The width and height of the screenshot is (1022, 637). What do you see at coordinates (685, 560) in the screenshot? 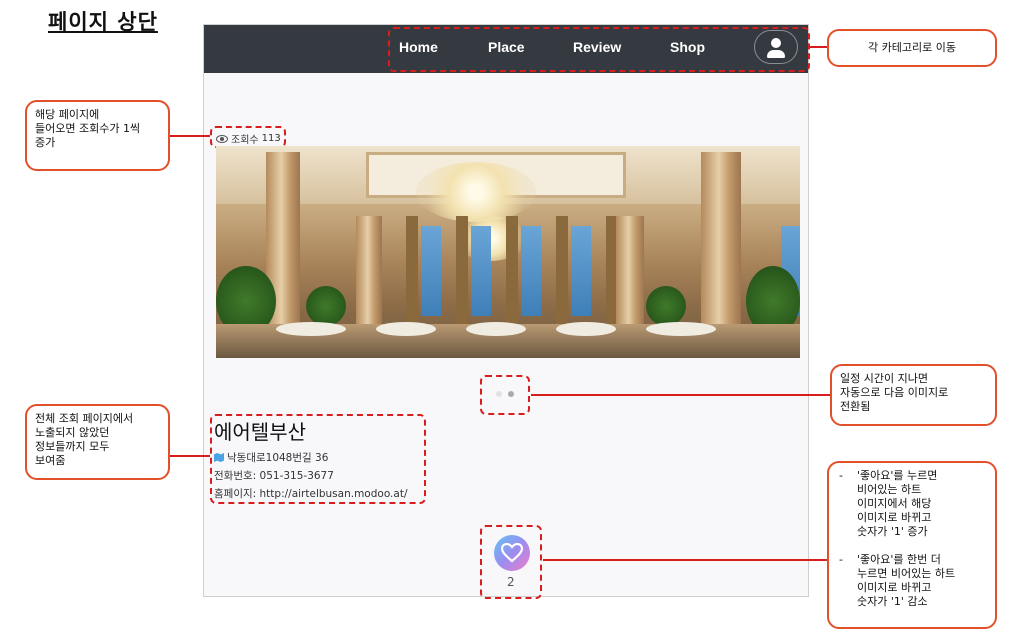
I see `connector-like` at bounding box center [685, 560].